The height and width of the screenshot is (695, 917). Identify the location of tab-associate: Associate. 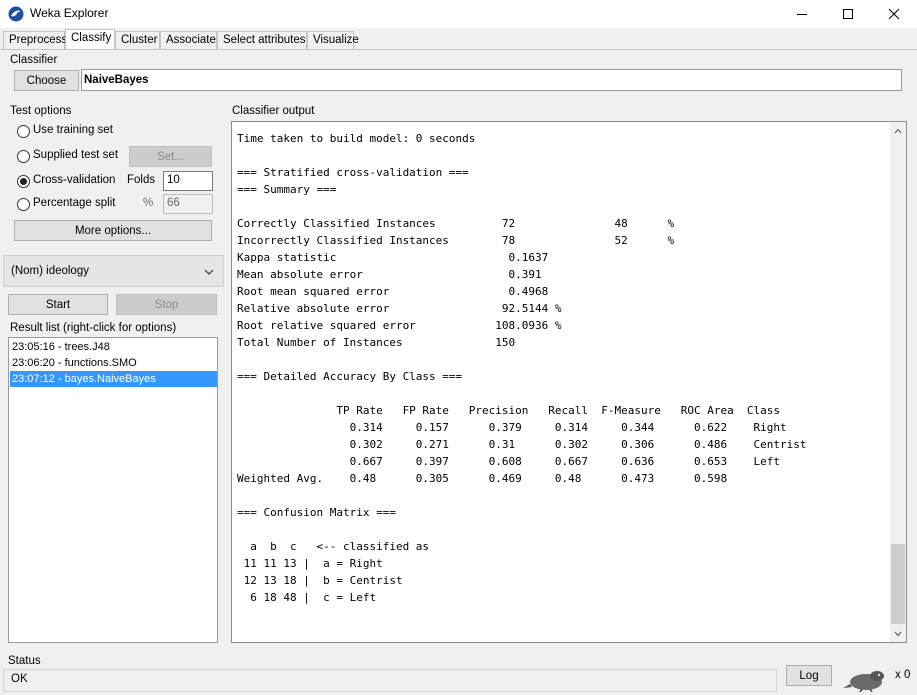
(188, 40).